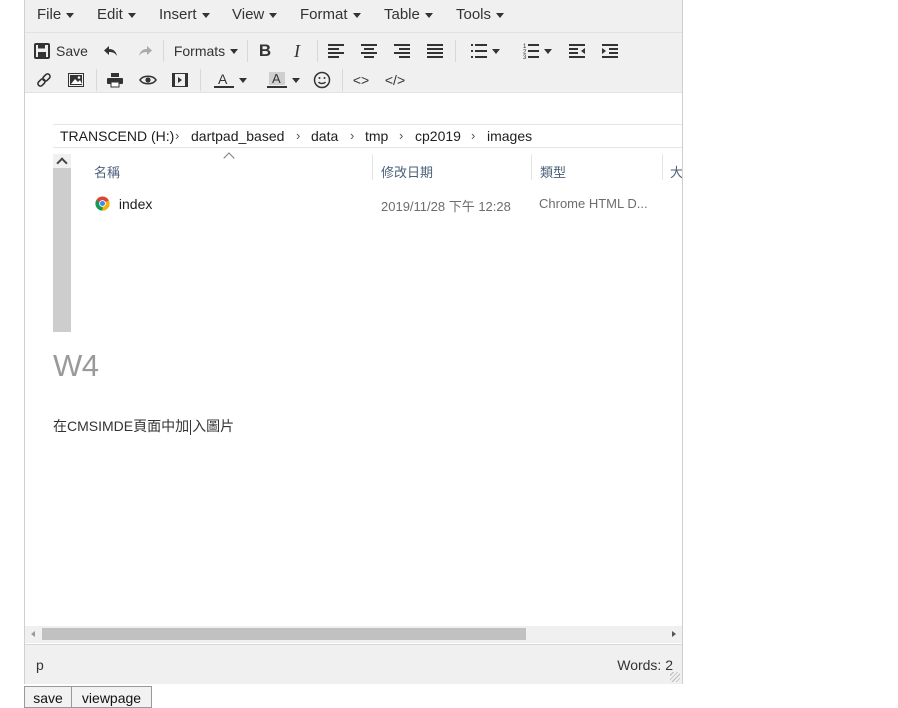 Image resolution: width=898 pixels, height=708 pixels. I want to click on align-left-icon, so click(336, 51).